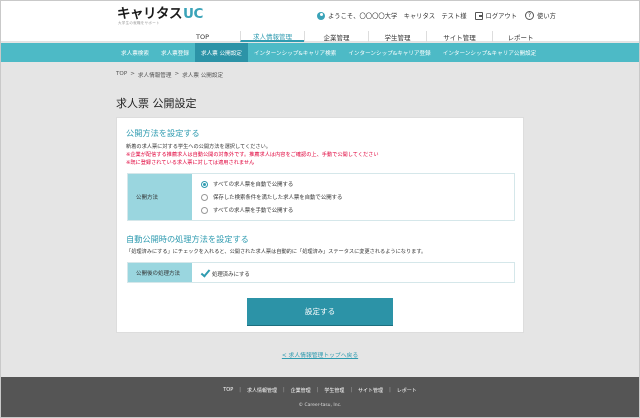  I want to click on nav-report: レポート, so click(520, 36).